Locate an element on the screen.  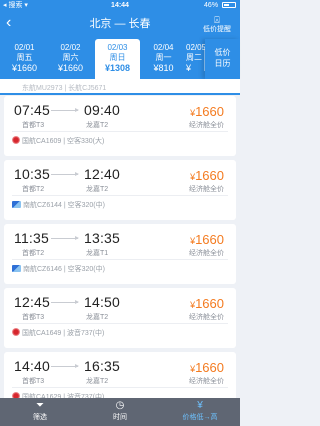
date-tab-selected: 02/03 周日 ¥1308 is located at coordinates (117, 59).